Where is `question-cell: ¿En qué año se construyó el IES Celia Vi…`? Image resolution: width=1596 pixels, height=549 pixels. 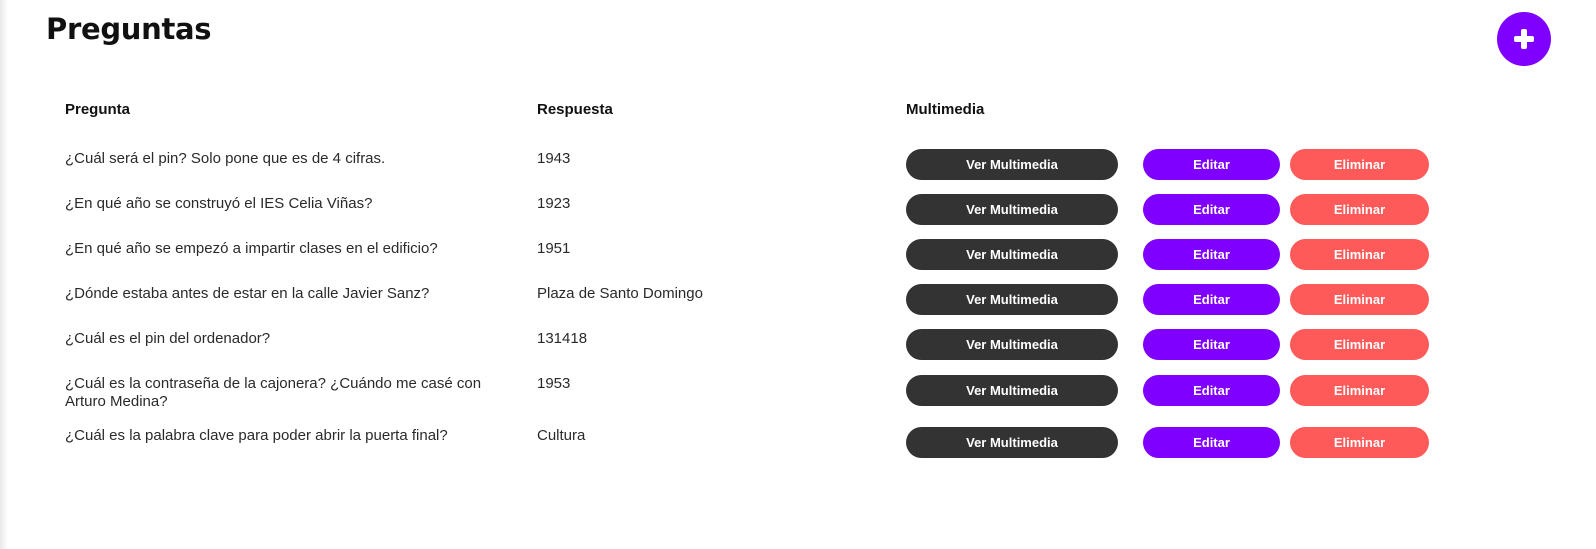 question-cell: ¿En qué año se construyó el IES Celia Vi… is located at coordinates (219, 203).